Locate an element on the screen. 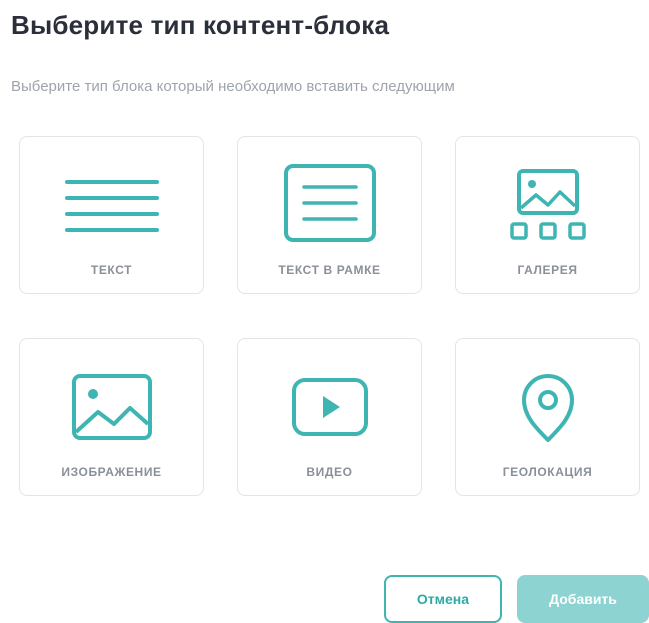 Image resolution: width=649 pixels, height=623 pixels. block-type-framed-text-card: ТЕКСТ В РАМКЕ is located at coordinates (329, 215).